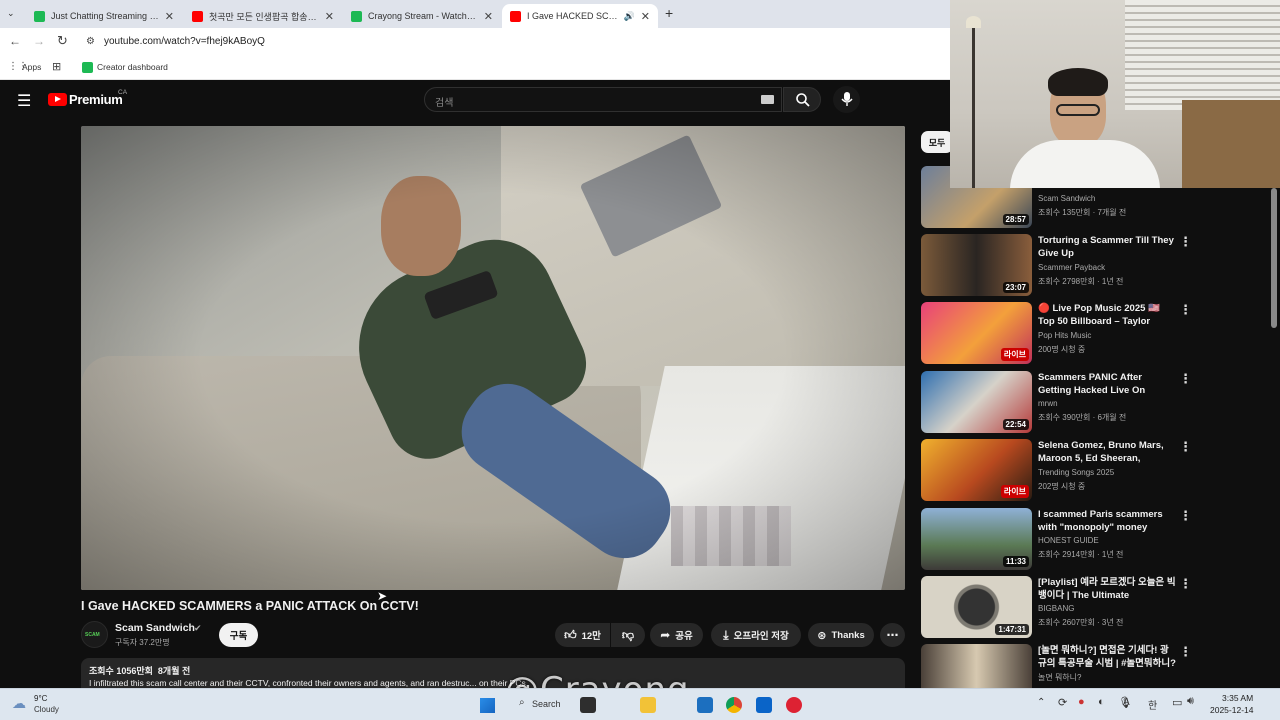  I want to click on grid-icon: ⊞, so click(56, 66).